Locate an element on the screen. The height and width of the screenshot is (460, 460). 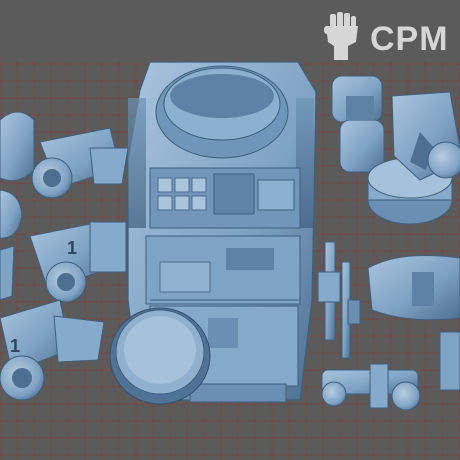
cpm-watermark: CPM is located at coordinates (385, 37).